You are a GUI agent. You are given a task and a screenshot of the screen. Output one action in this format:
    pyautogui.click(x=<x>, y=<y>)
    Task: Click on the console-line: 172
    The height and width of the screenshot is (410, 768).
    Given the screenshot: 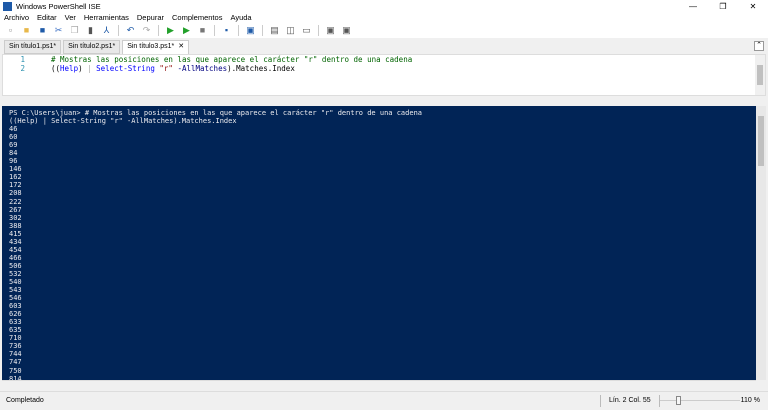 What is the action you would take?
    pyautogui.click(x=15, y=185)
    